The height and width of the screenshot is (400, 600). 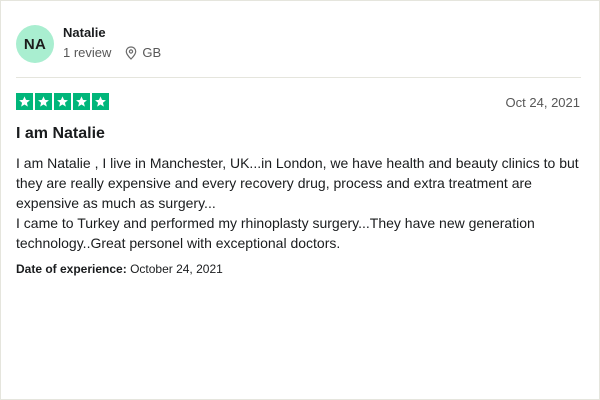 I want to click on reviewer-name: Natalie, so click(x=84, y=32).